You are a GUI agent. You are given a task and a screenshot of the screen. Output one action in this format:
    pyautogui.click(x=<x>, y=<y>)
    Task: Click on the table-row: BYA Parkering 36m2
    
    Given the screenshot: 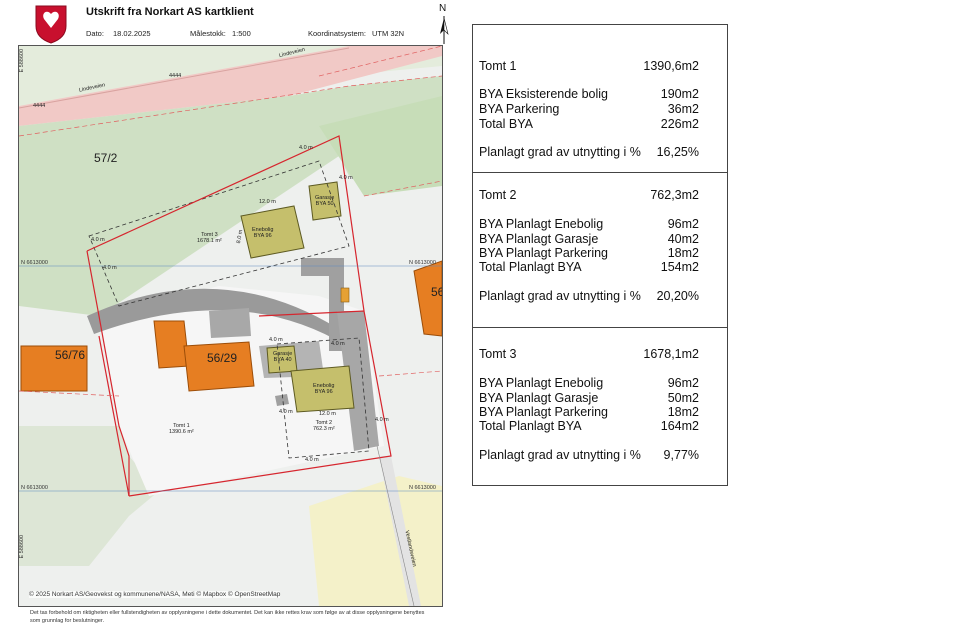 What is the action you would take?
    pyautogui.click(x=589, y=109)
    